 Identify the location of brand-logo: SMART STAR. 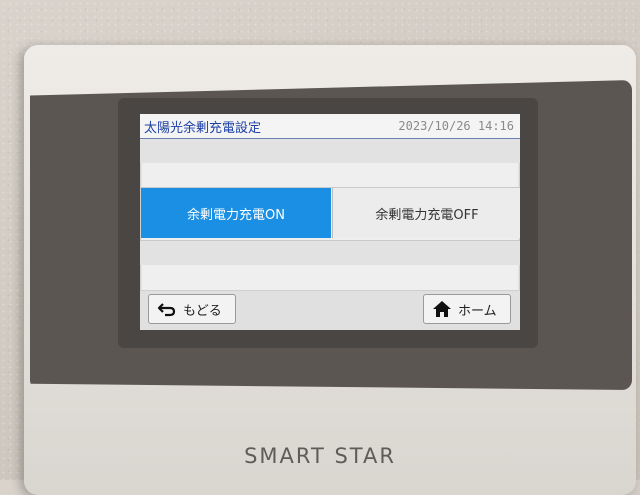
(320, 456).